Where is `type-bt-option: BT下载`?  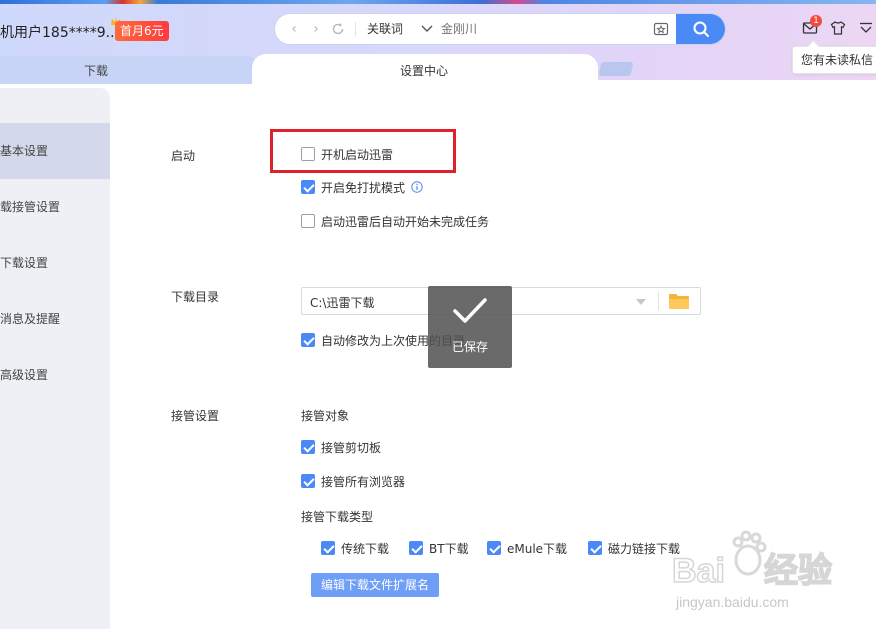
type-bt-option: BT下载 is located at coordinates (439, 548).